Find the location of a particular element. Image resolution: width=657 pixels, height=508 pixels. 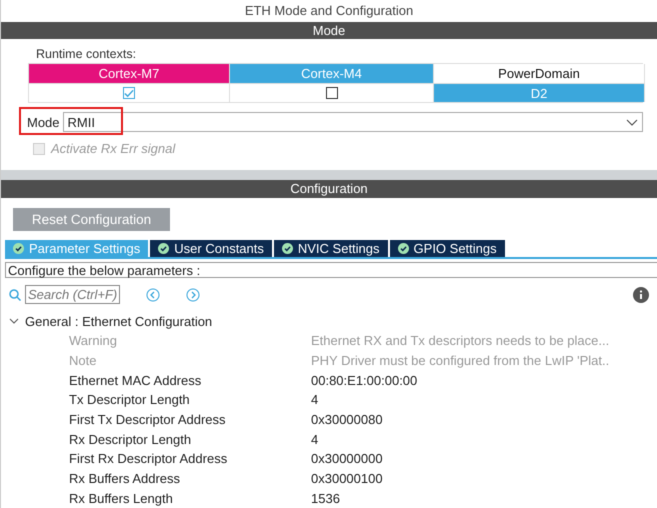

panel-splitter is located at coordinates (329, 175).